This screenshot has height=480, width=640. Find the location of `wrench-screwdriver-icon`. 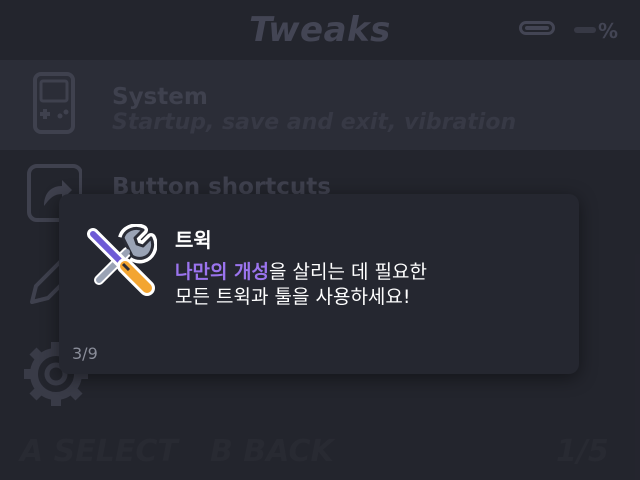

wrench-screwdriver-icon is located at coordinates (122, 260).